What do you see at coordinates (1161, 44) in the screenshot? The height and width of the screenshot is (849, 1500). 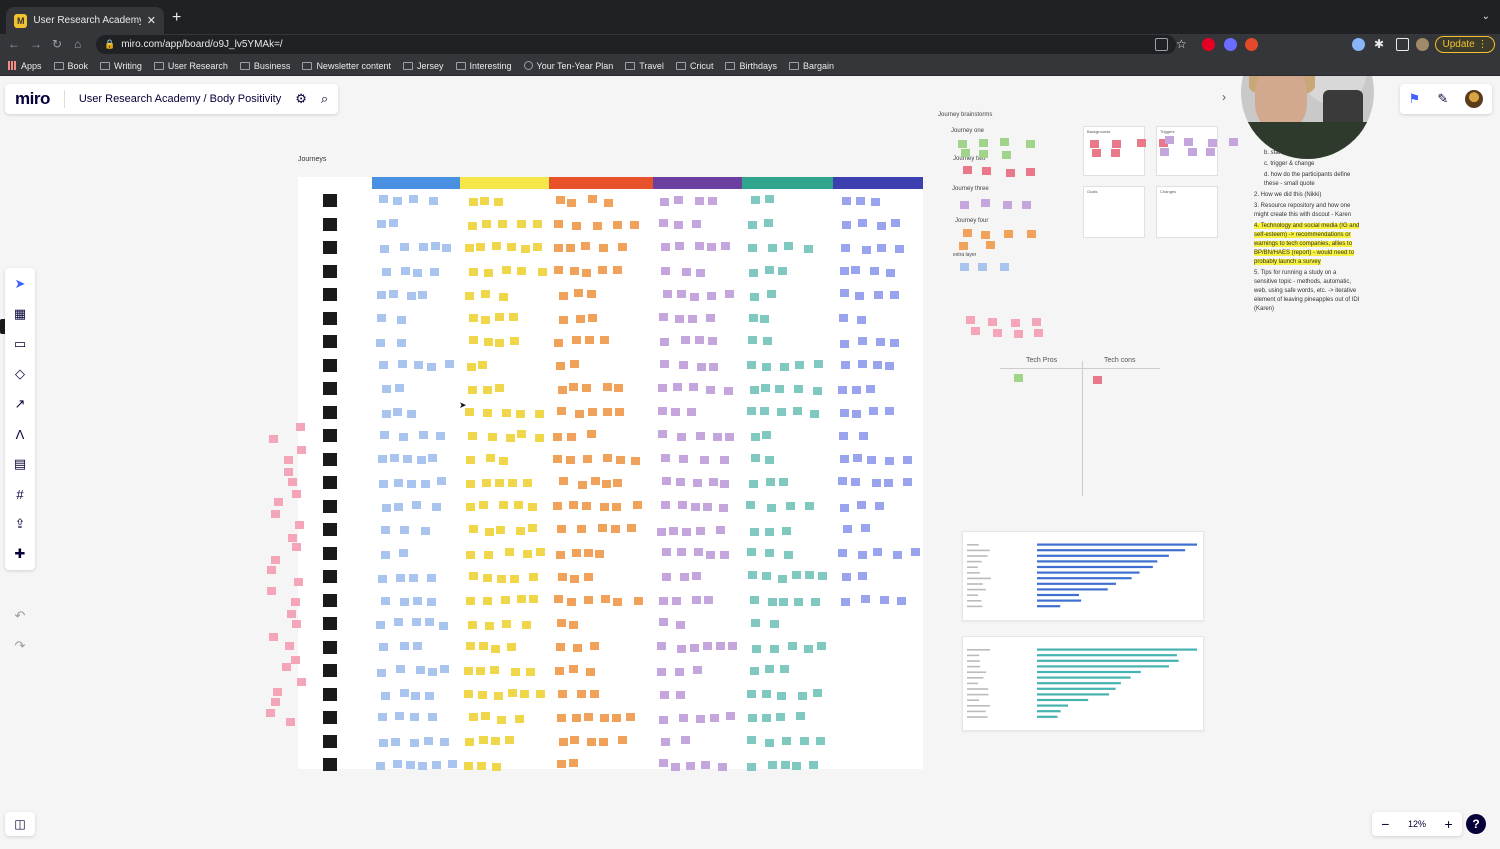 I see `share-icon` at bounding box center [1161, 44].